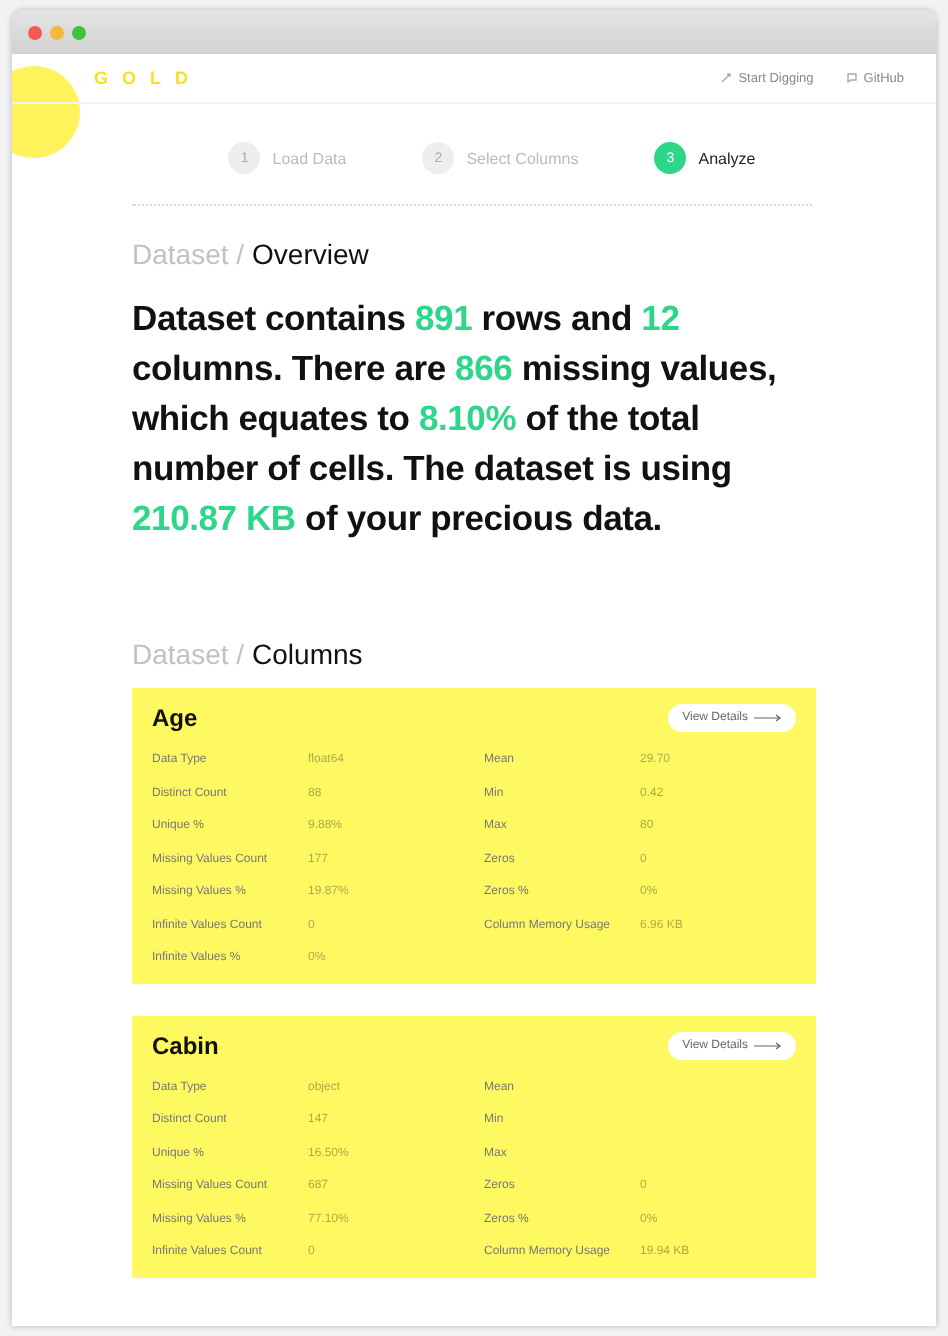 The image size is (948, 1336). What do you see at coordinates (57, 32) in the screenshot?
I see `minimize-icon` at bounding box center [57, 32].